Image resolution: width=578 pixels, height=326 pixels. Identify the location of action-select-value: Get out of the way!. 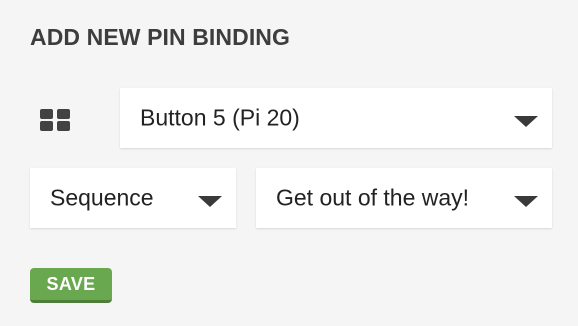
(373, 197).